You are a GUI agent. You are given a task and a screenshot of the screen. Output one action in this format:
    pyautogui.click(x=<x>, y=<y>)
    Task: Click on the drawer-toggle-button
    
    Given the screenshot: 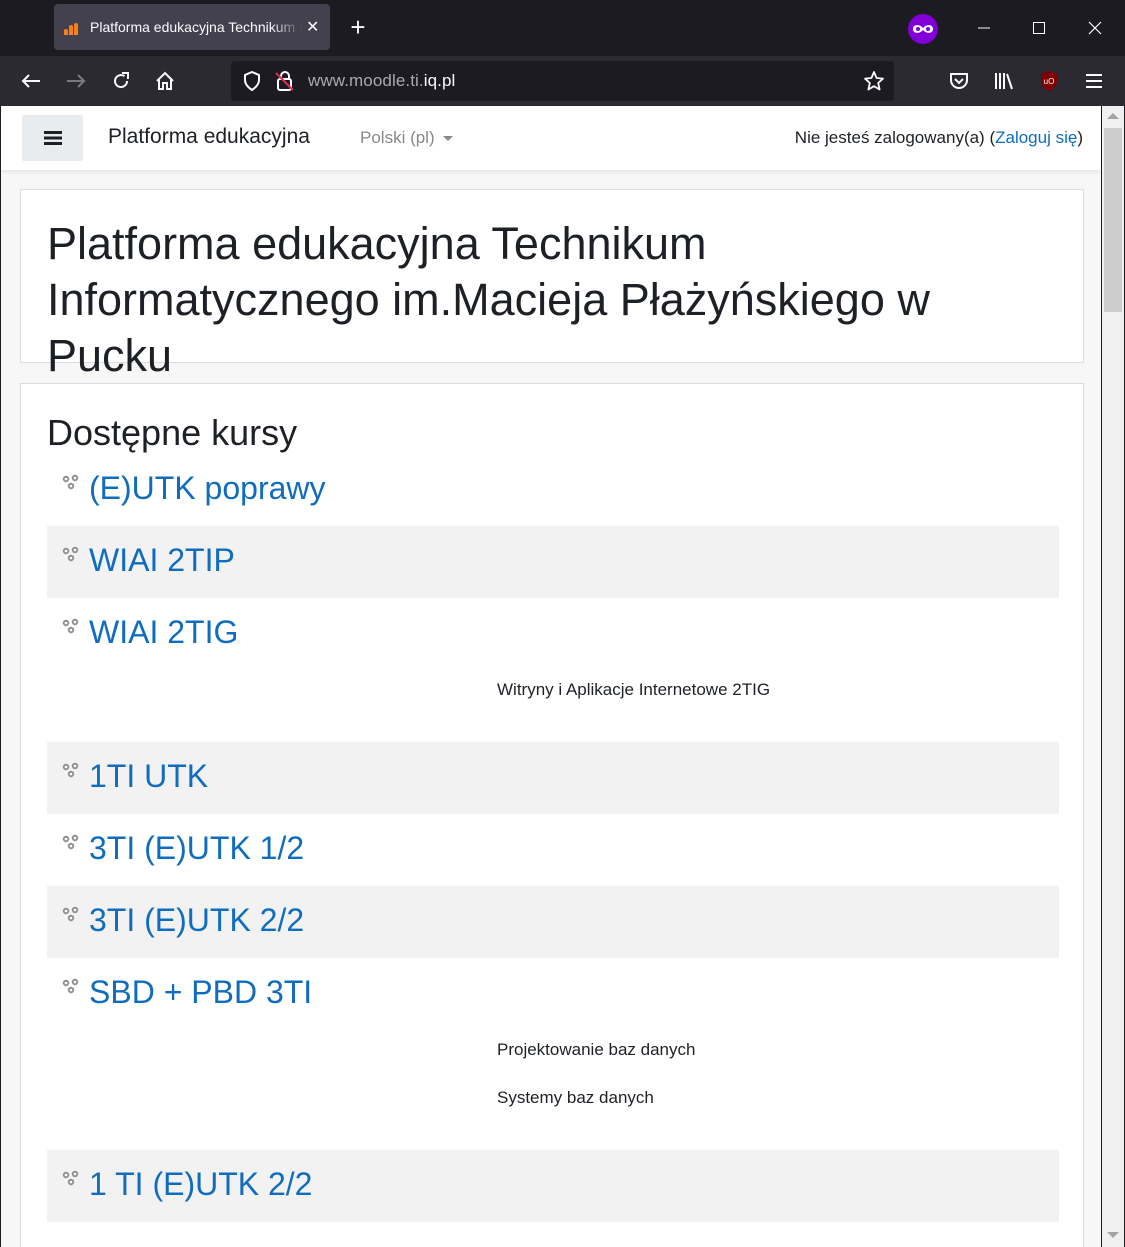 What is the action you would take?
    pyautogui.click(x=52, y=138)
    